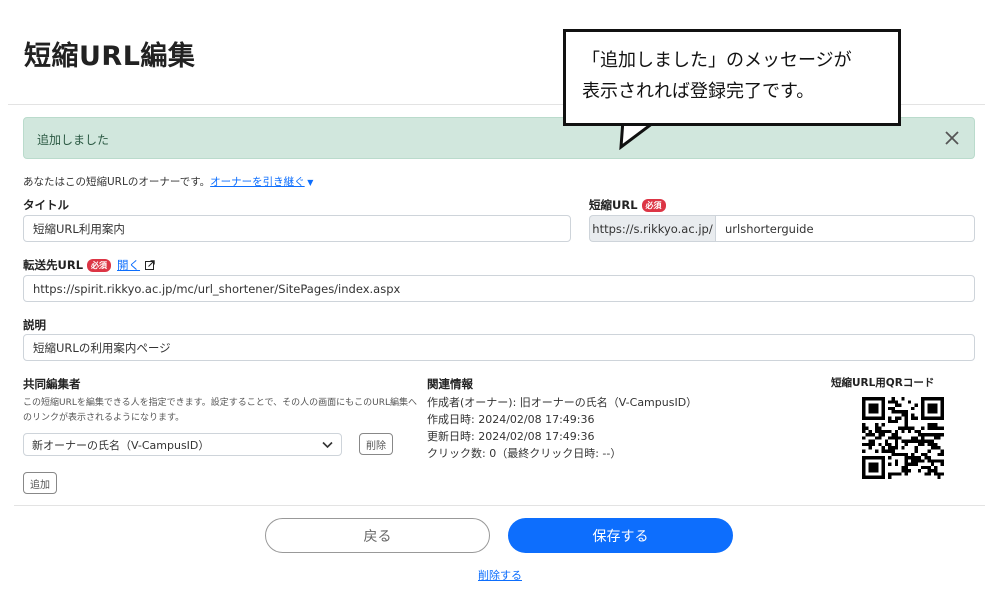  What do you see at coordinates (845, 228) in the screenshot?
I see `short-url-input: urlshorterguide` at bounding box center [845, 228].